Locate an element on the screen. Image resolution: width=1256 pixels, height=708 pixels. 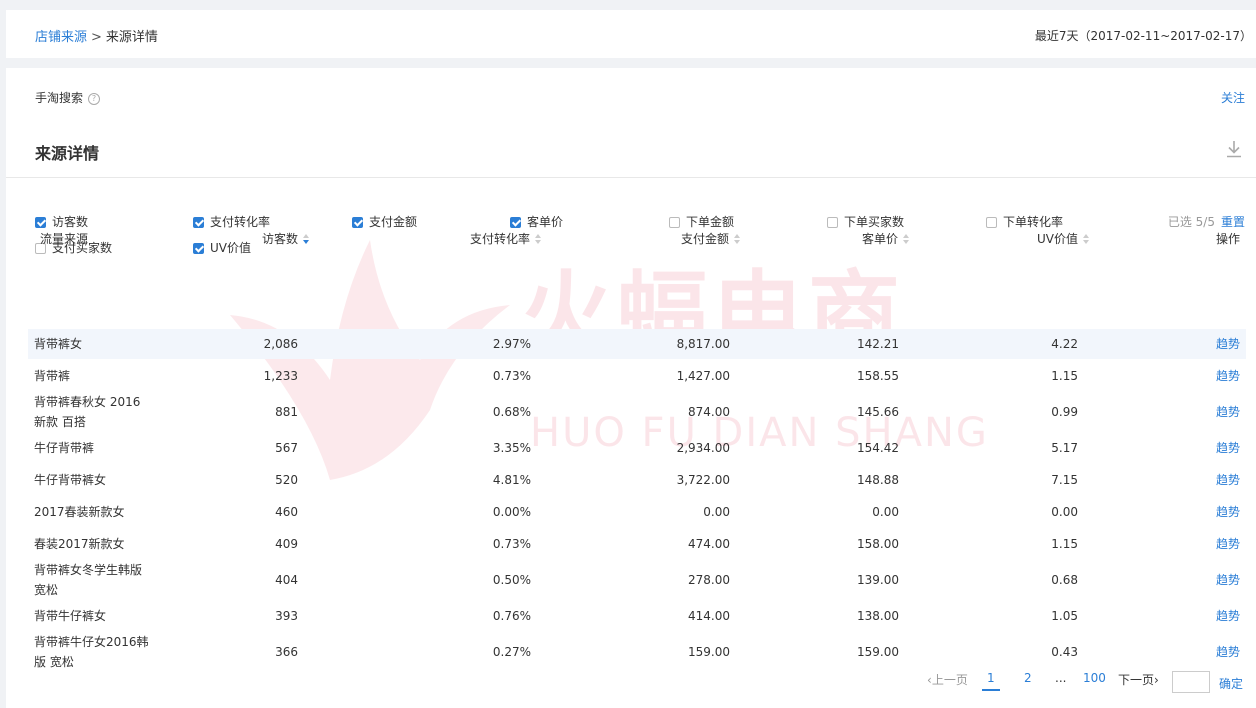
row-uv-value: 0.00 is located at coordinates (1064, 512).